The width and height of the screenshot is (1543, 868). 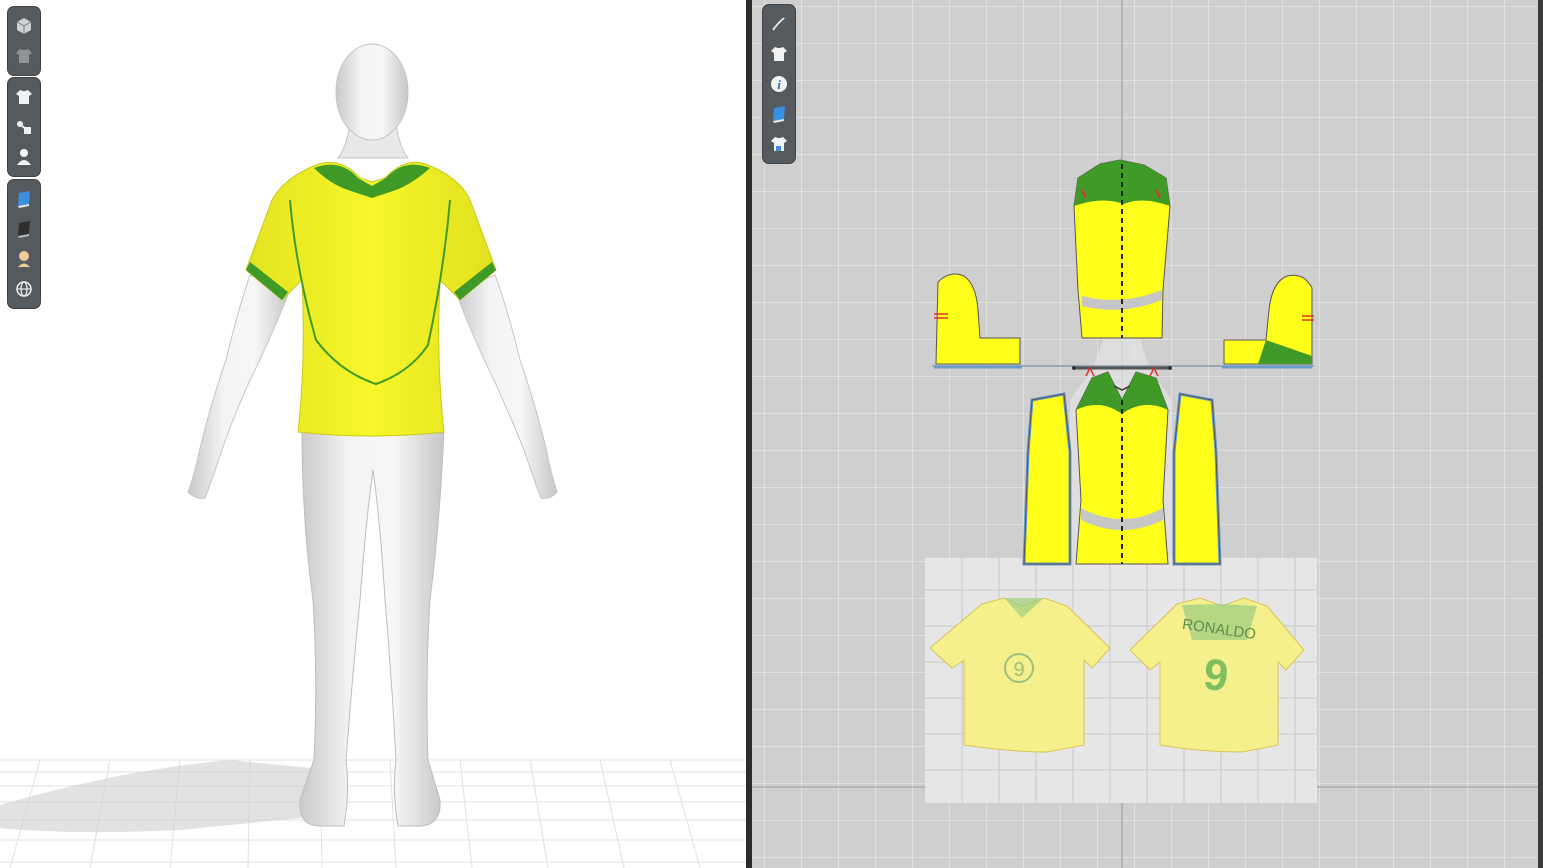 I want to click on avatar-legs, so click(x=372, y=628).